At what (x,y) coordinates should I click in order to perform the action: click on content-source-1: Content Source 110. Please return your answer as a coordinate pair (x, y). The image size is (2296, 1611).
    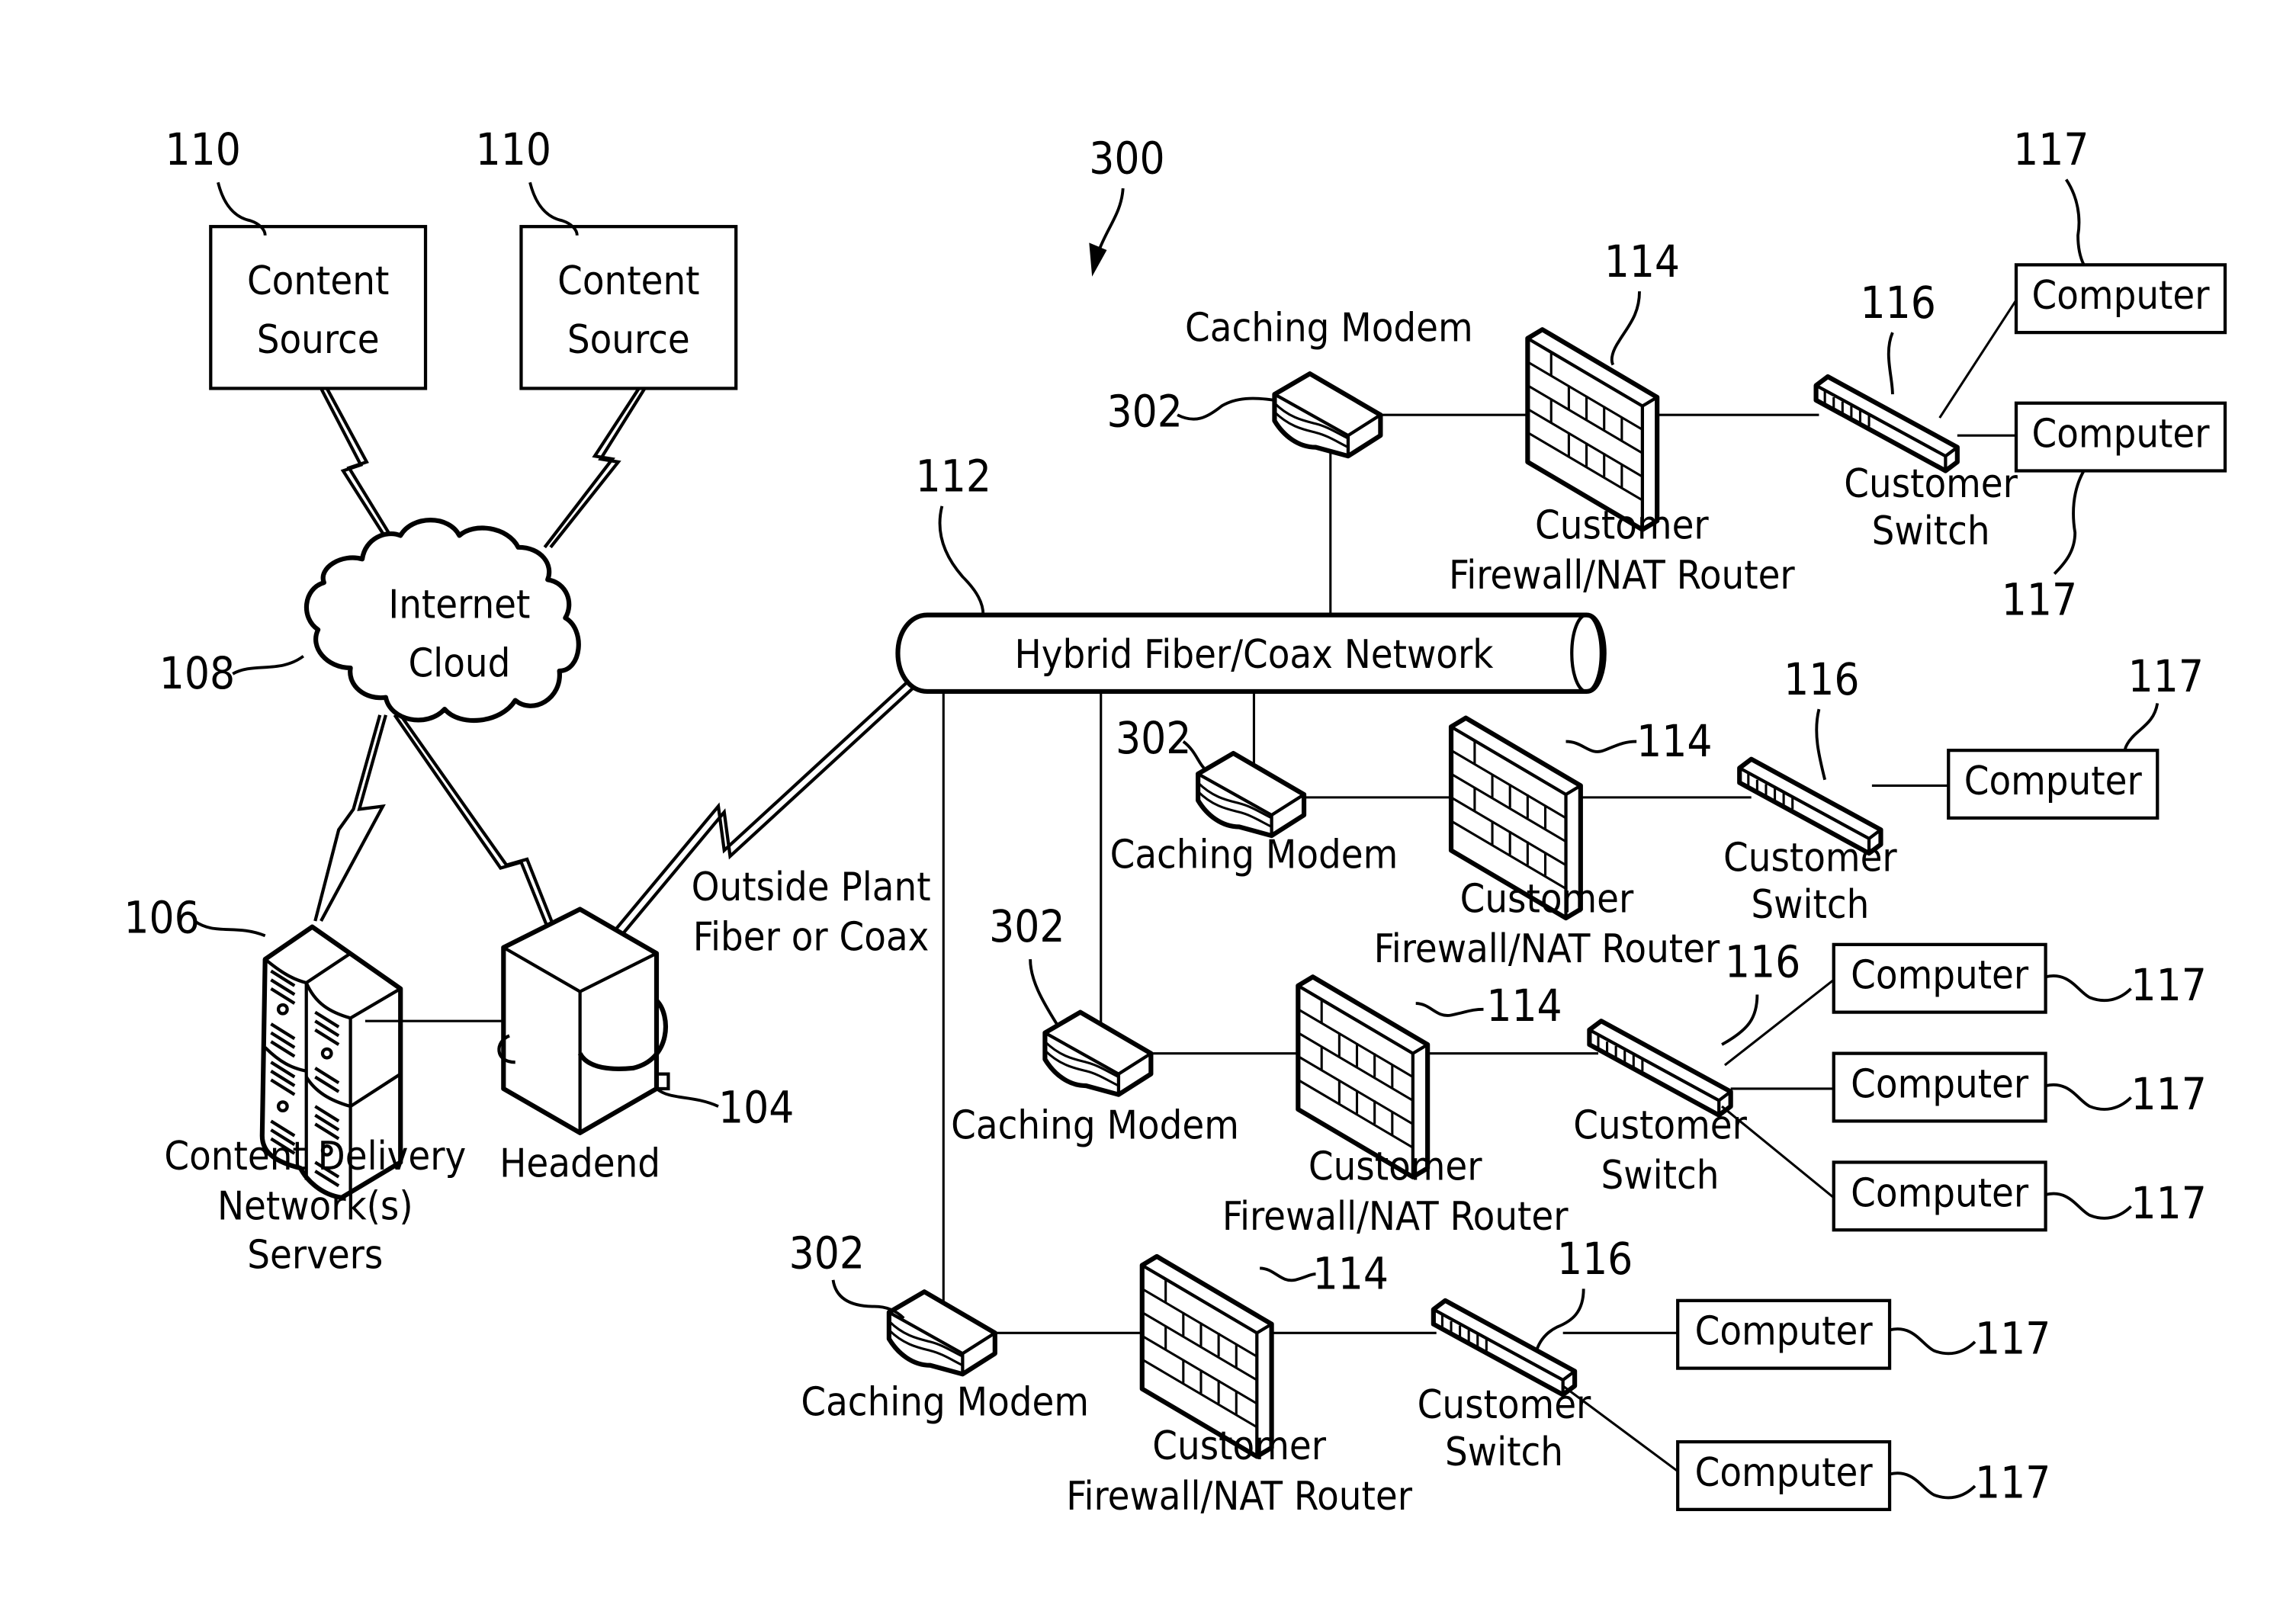
    Looking at the image, I should click on (296, 257).